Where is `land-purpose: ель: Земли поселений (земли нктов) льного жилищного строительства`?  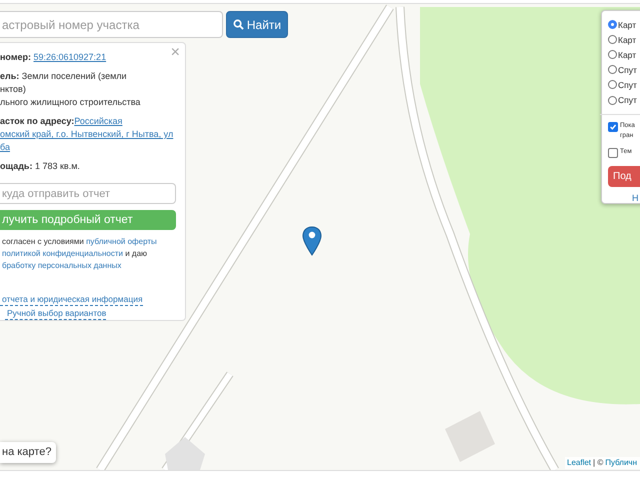 land-purpose: ель: Земли поселений (земли нктов) льного жилищного строительства is located at coordinates (71, 89).